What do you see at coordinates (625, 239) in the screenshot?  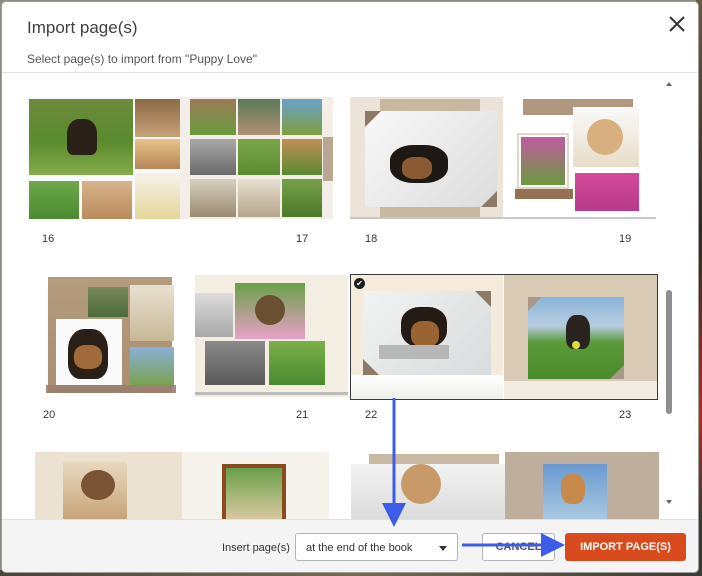 I see `page-number-19: 19` at bounding box center [625, 239].